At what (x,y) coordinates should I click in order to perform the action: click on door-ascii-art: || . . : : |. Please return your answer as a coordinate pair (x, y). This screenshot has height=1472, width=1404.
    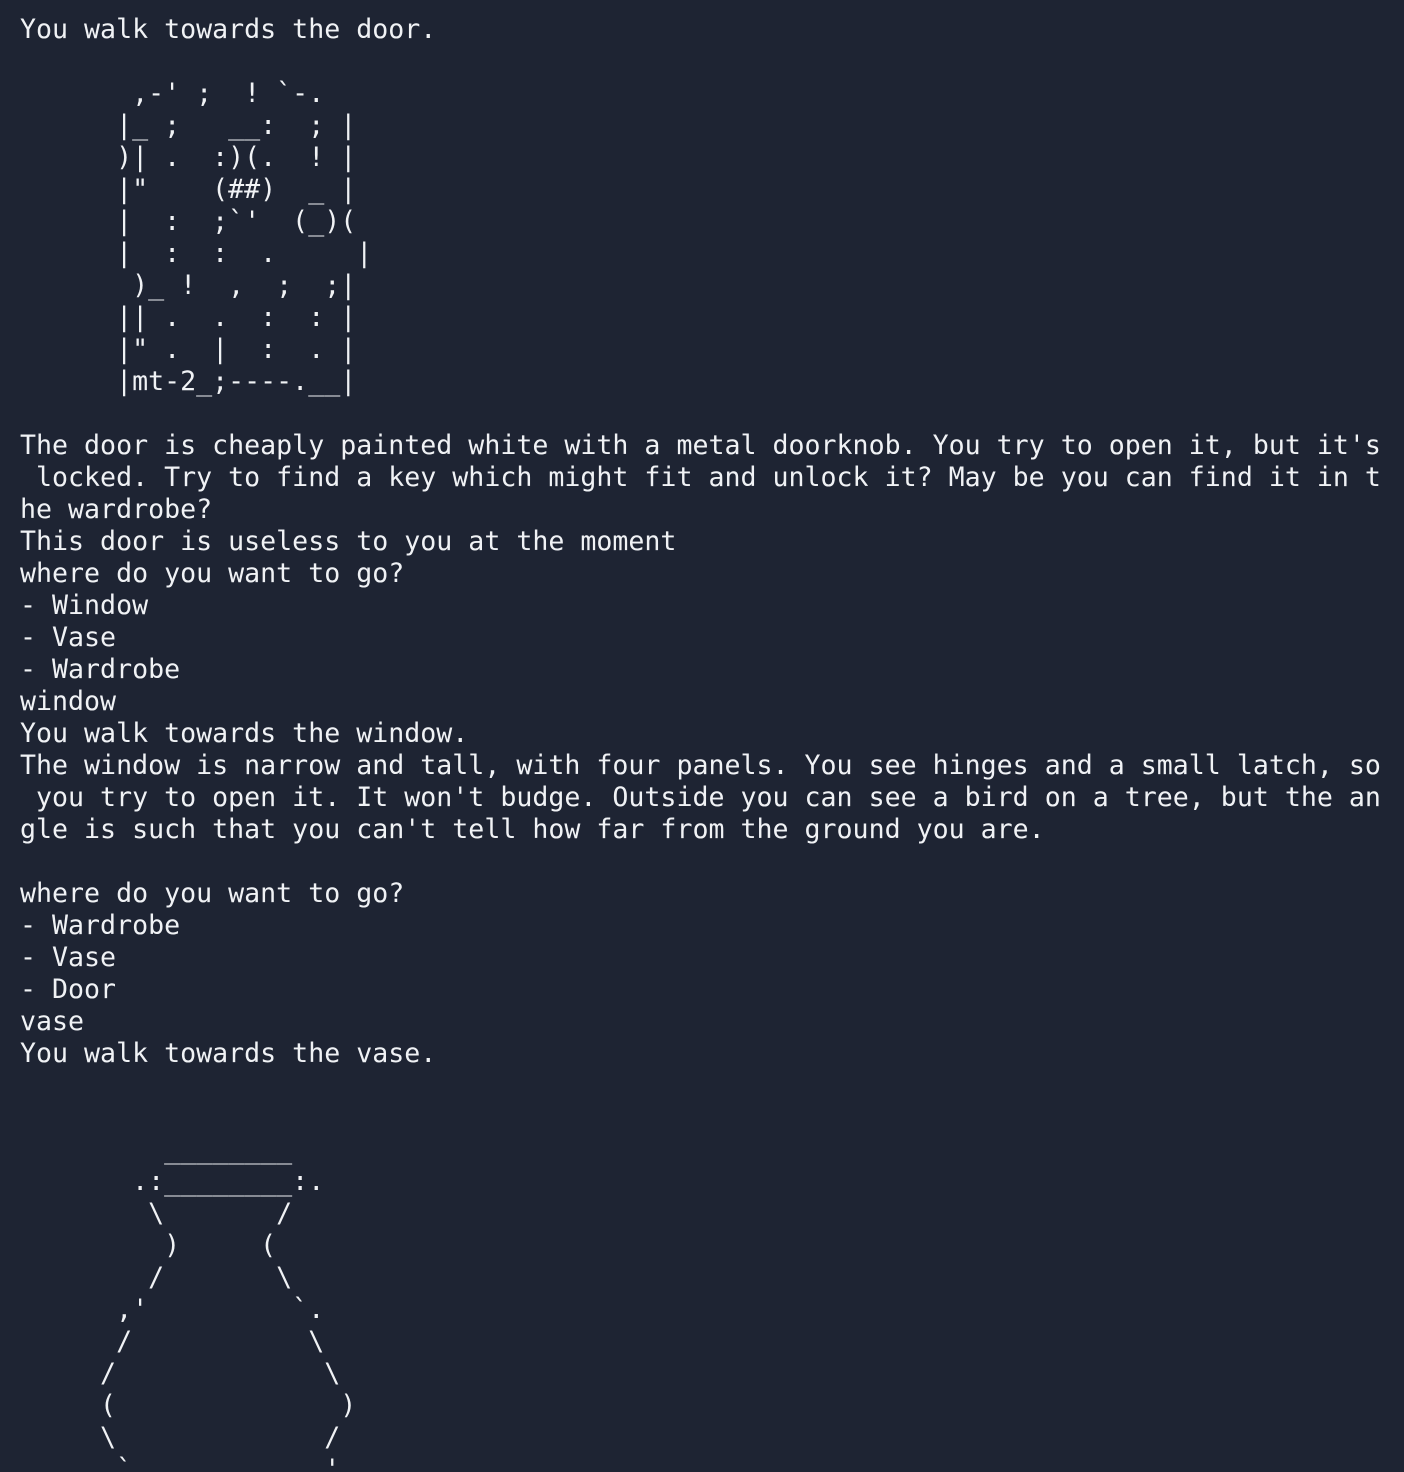
    Looking at the image, I should click on (188, 317).